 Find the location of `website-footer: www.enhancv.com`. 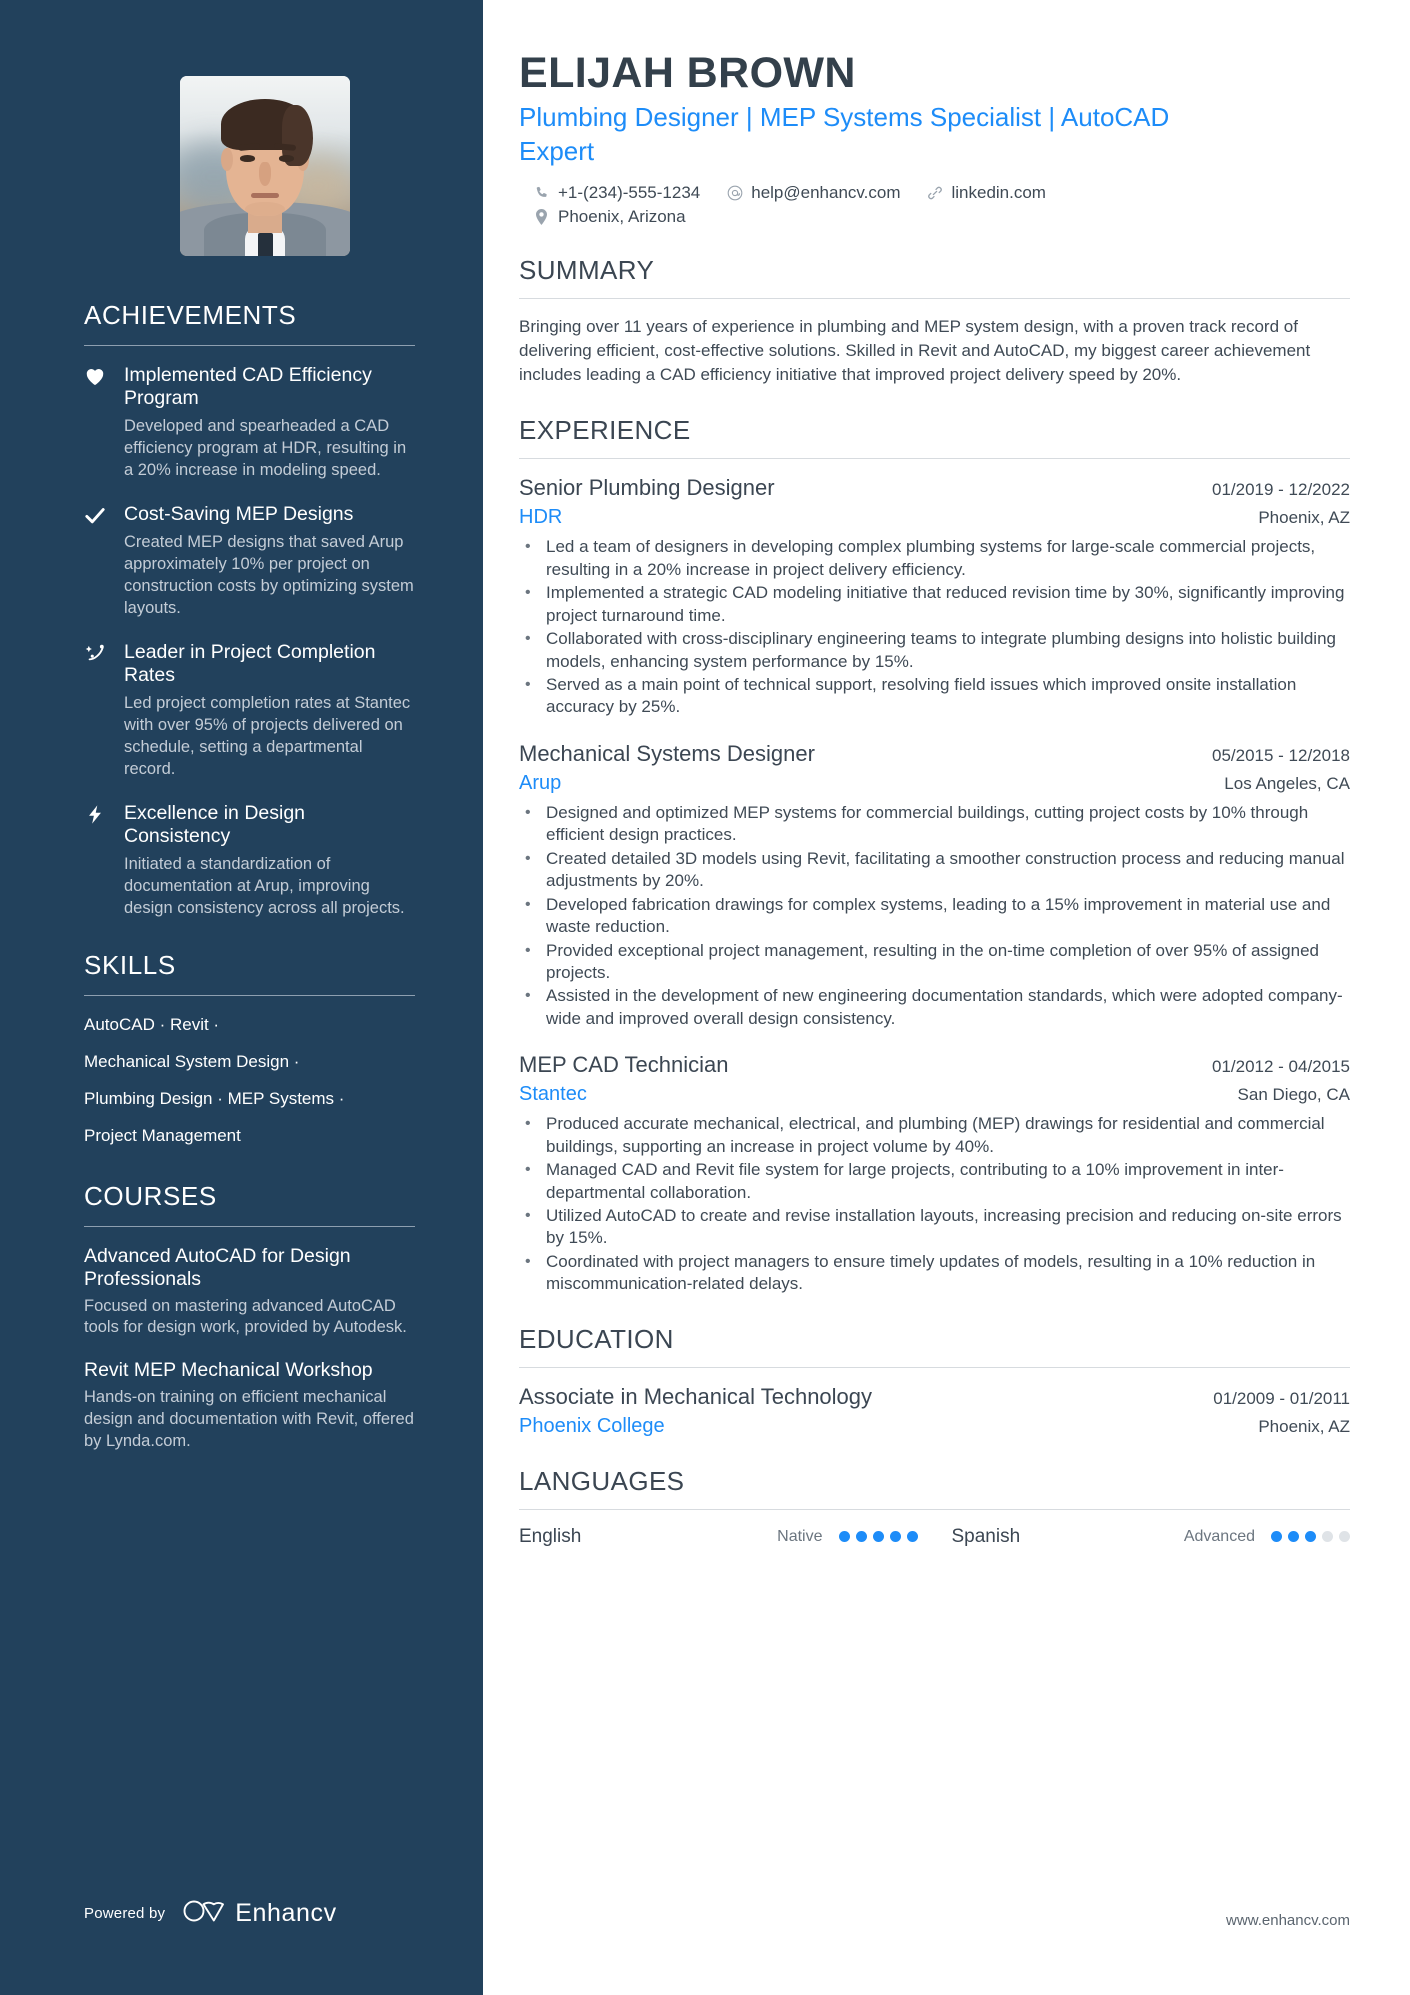

website-footer: www.enhancv.com is located at coordinates (1288, 1920).